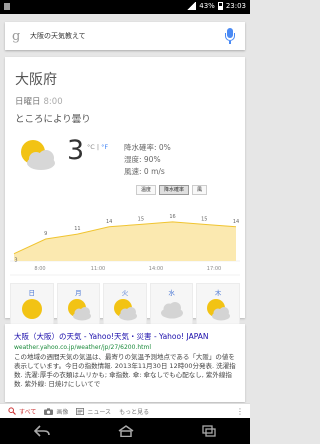  What do you see at coordinates (209, 431) in the screenshot?
I see `recent-apps-icon` at bounding box center [209, 431].